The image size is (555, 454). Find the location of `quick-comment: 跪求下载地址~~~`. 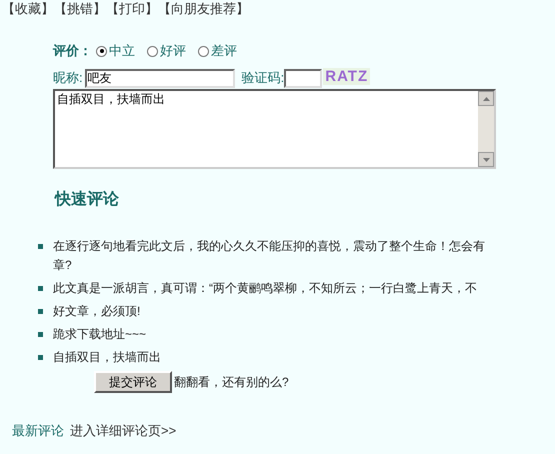

quick-comment: 跪求下载地址~~~ is located at coordinates (99, 334).